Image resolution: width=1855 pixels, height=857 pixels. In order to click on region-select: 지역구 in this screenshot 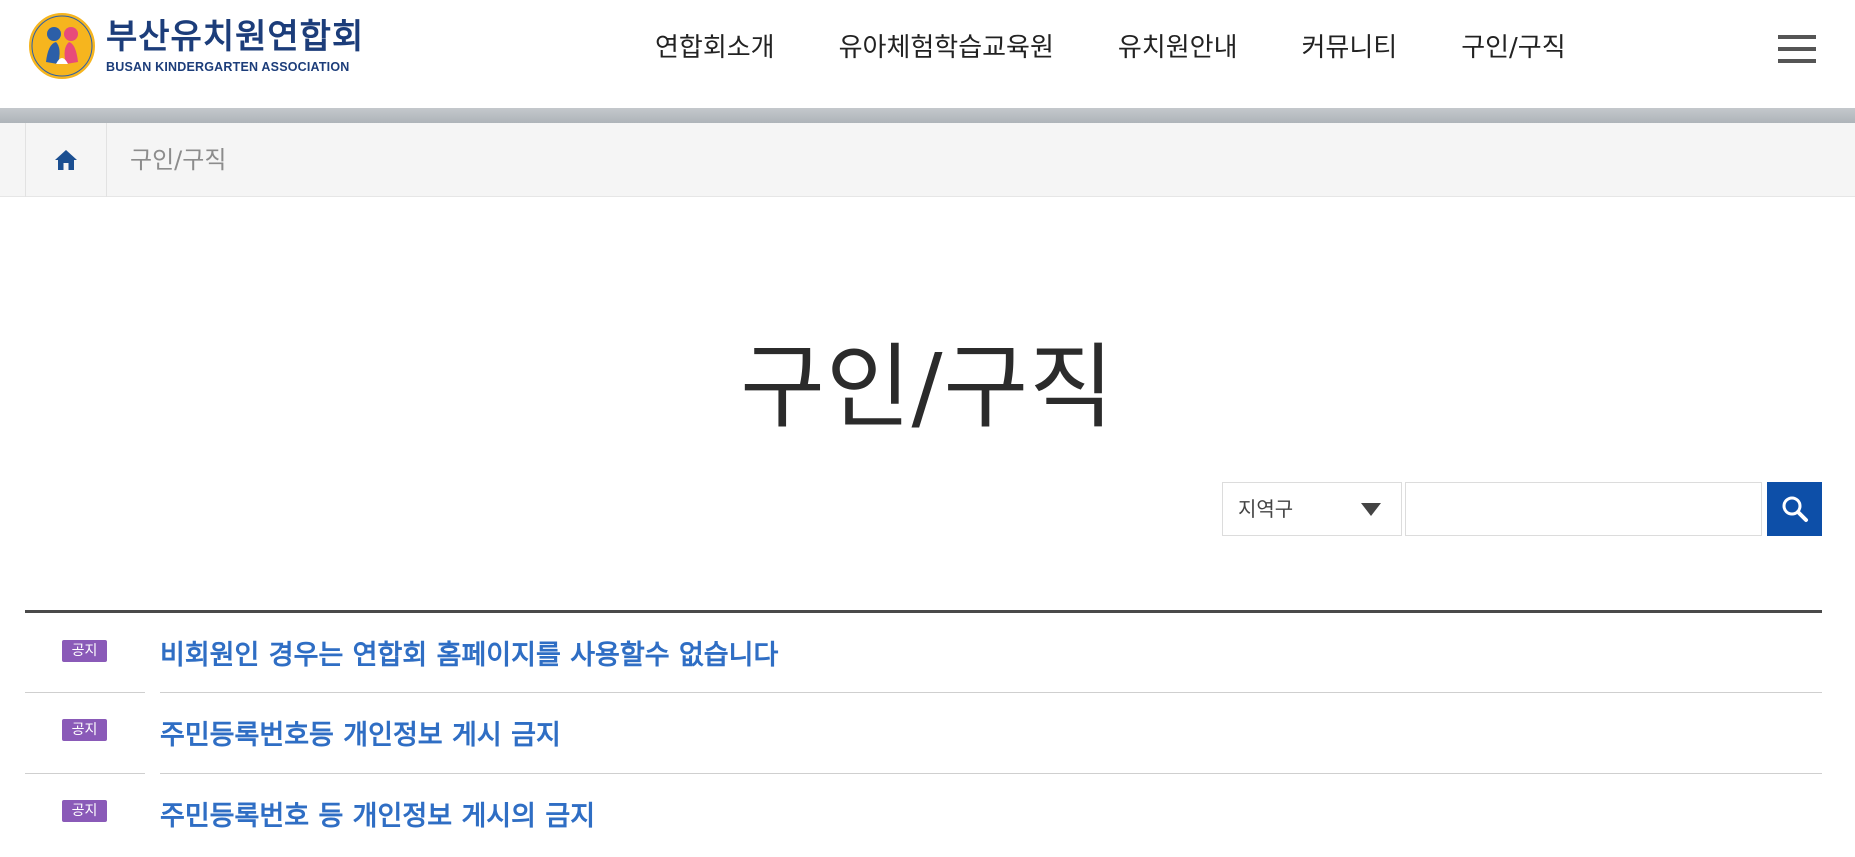, I will do `click(1312, 509)`.